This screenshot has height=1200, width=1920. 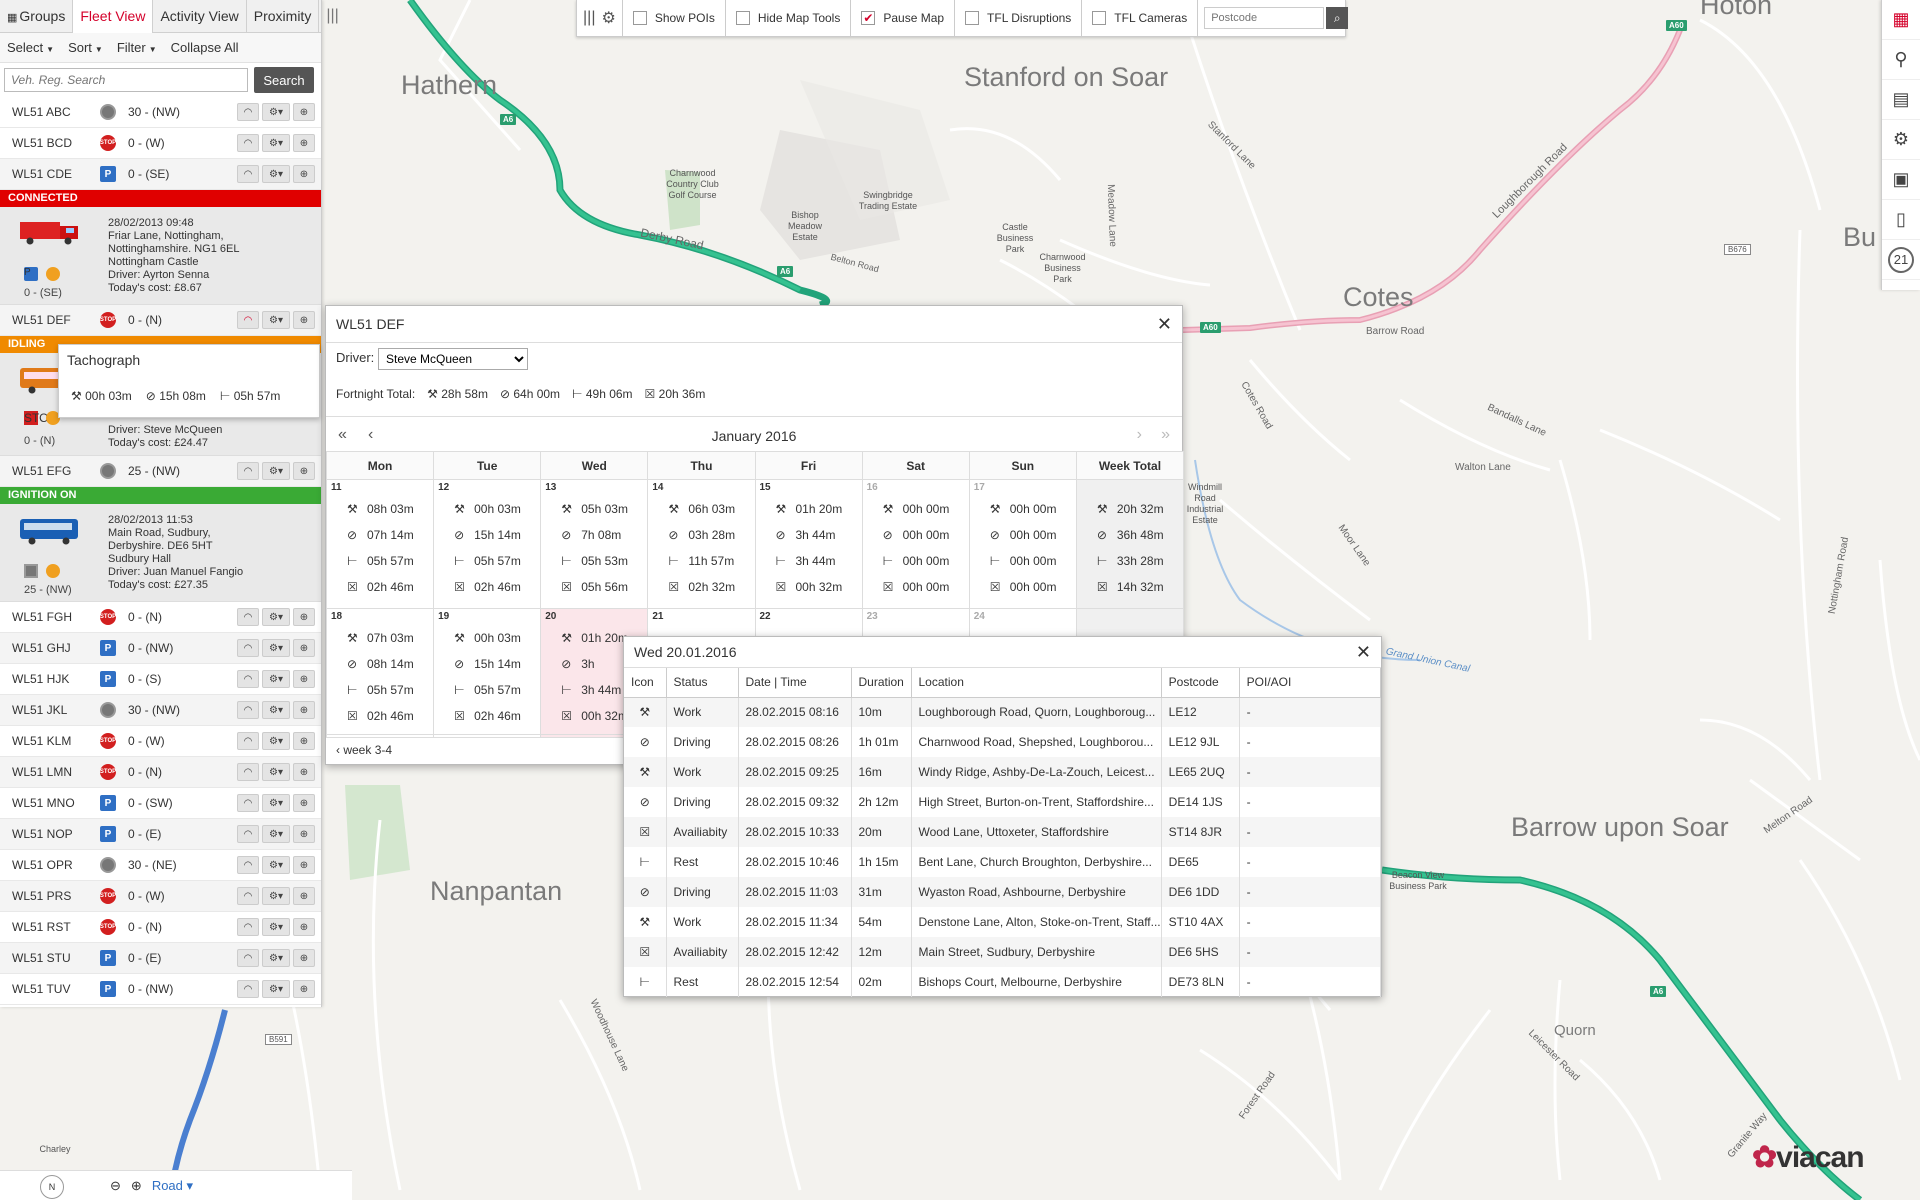 What do you see at coordinates (160, 865) in the screenshot?
I see `vehicle-row: WL51 OPR 30 - (NE) ◠ ⚙▾ ⊕` at bounding box center [160, 865].